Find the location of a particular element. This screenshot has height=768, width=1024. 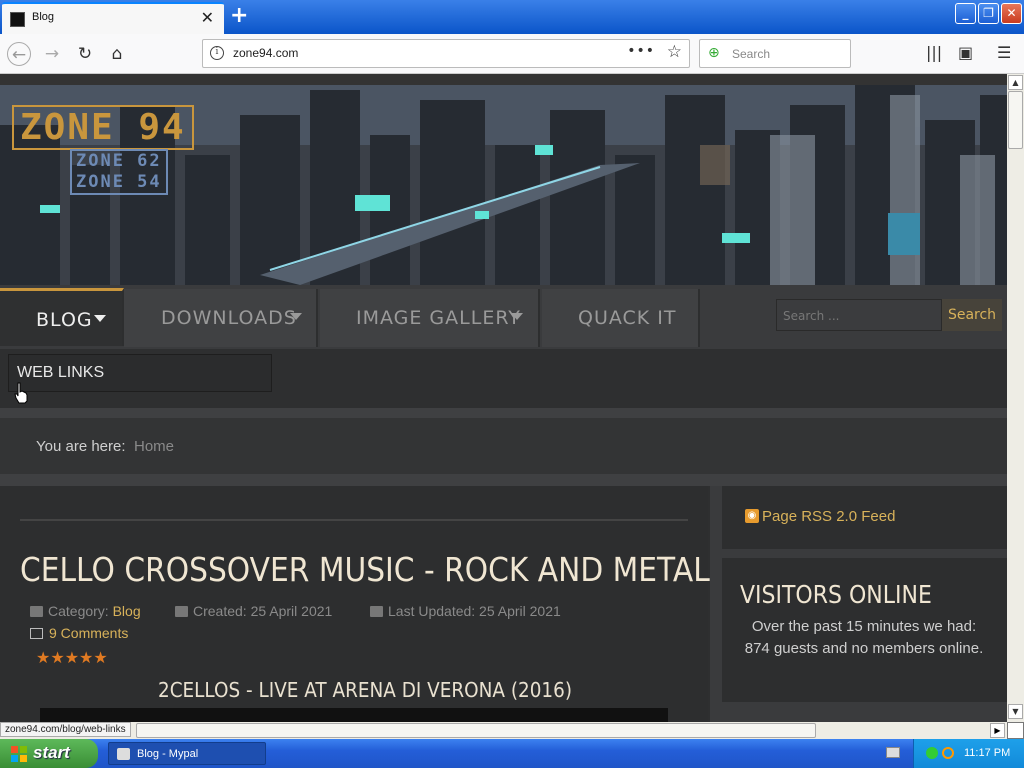

start-button: start is located at coordinates (49, 753).